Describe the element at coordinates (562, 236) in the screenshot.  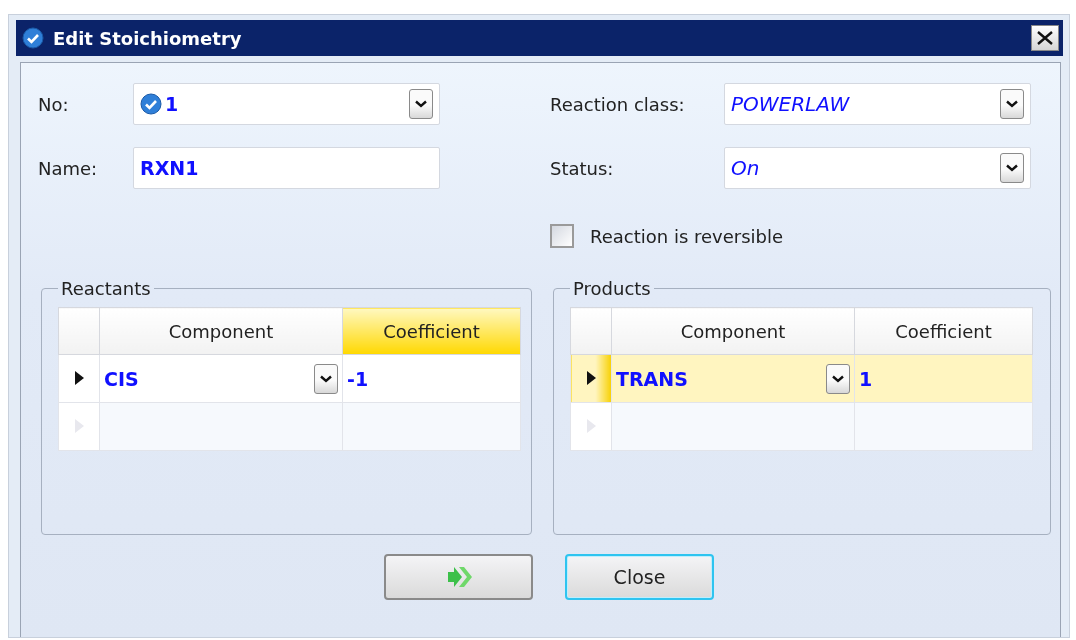
I see `checkbox` at that location.